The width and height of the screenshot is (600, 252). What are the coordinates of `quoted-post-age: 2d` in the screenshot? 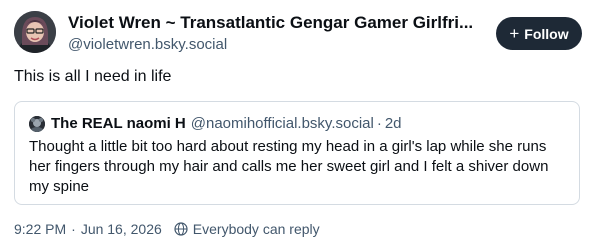 It's located at (393, 124).